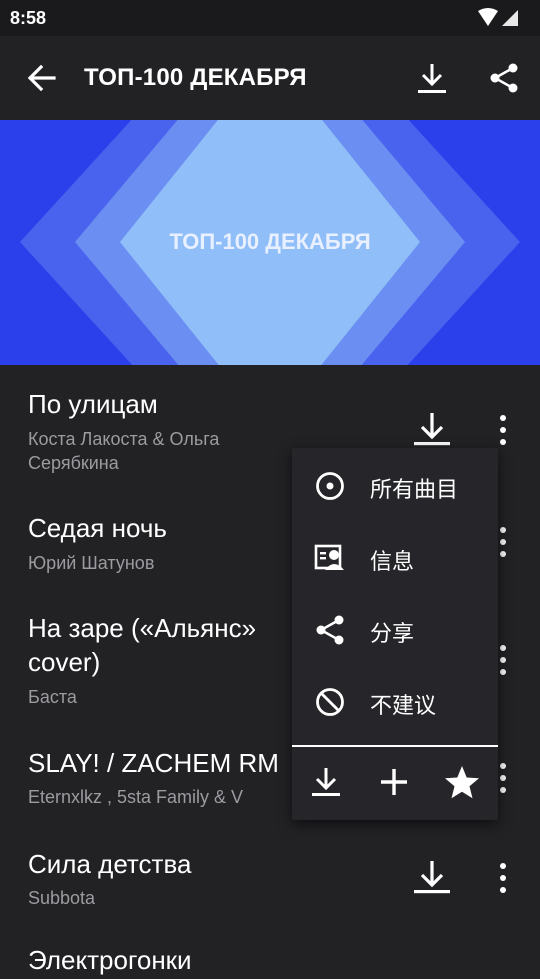 The image size is (540, 979). What do you see at coordinates (270, 959) in the screenshot?
I see `track-row: Электрогонки` at bounding box center [270, 959].